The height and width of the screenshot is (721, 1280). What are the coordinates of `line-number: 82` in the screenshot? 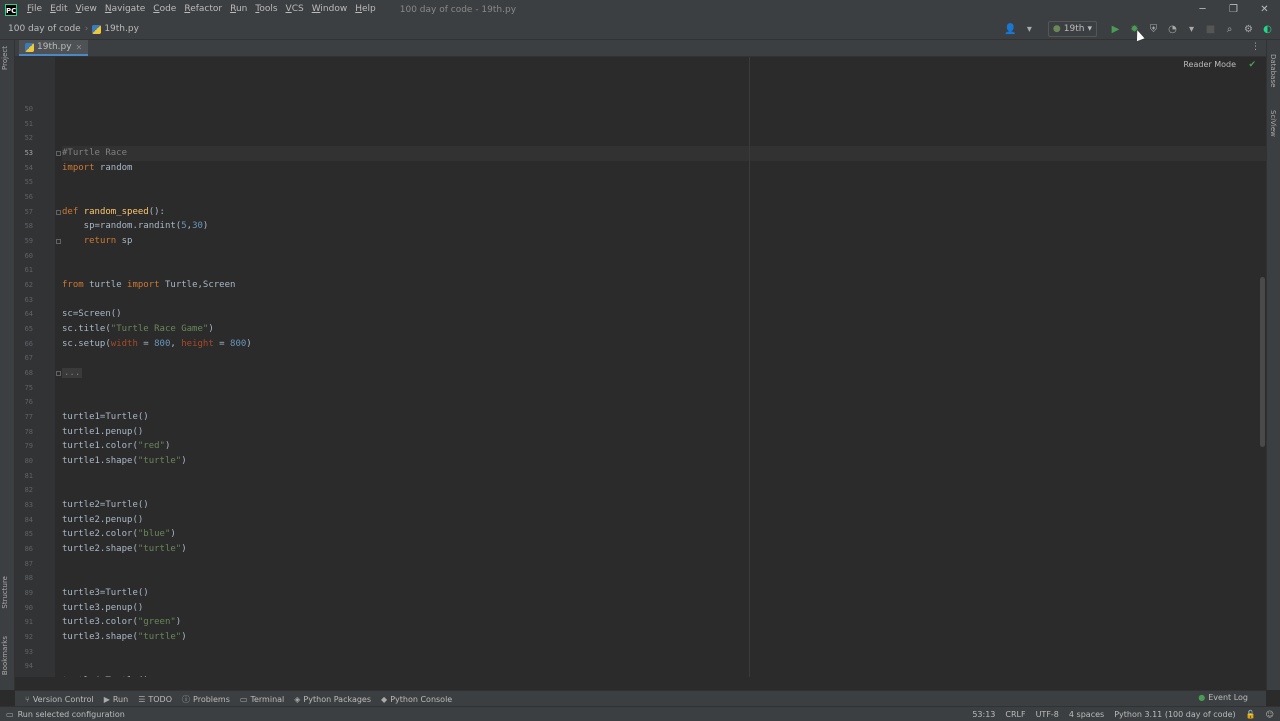 It's located at (24, 490).